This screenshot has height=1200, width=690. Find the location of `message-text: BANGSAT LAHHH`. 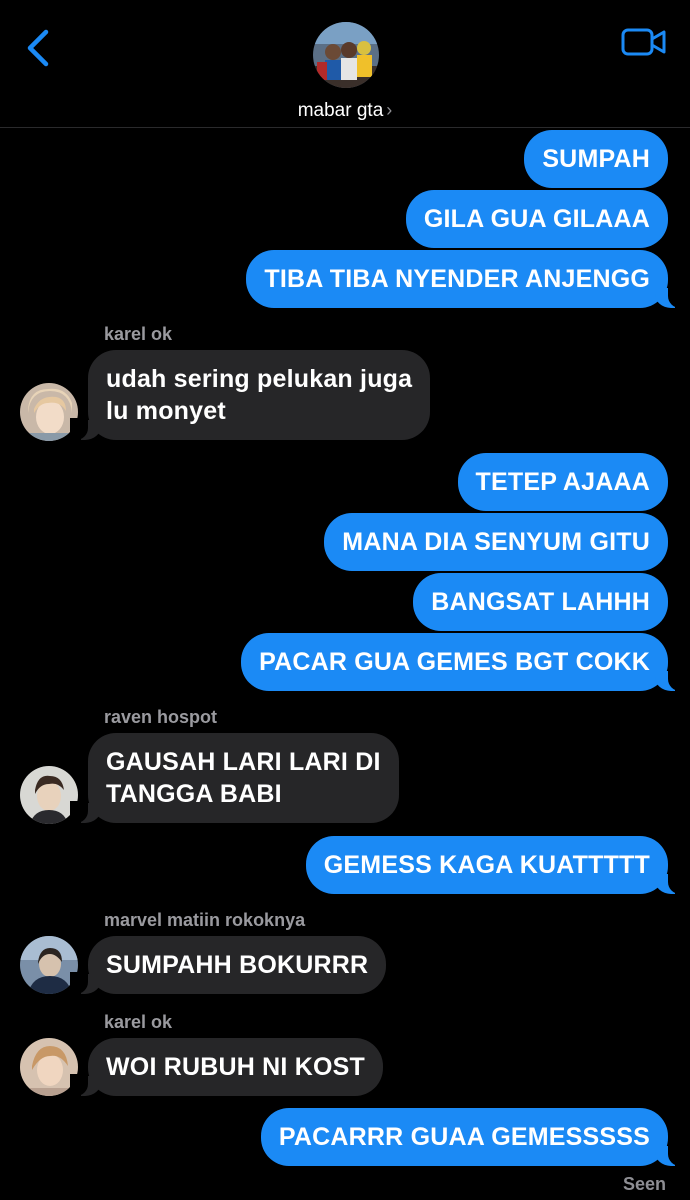

message-text: BANGSAT LAHHH is located at coordinates (540, 602).